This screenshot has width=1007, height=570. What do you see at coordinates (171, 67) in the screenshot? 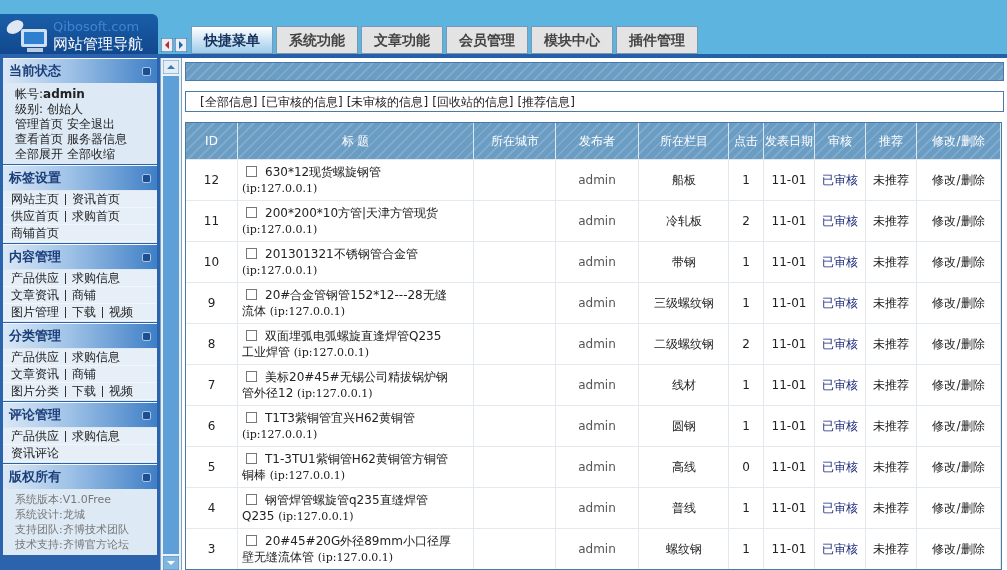
I see `scroll-up-icon` at bounding box center [171, 67].